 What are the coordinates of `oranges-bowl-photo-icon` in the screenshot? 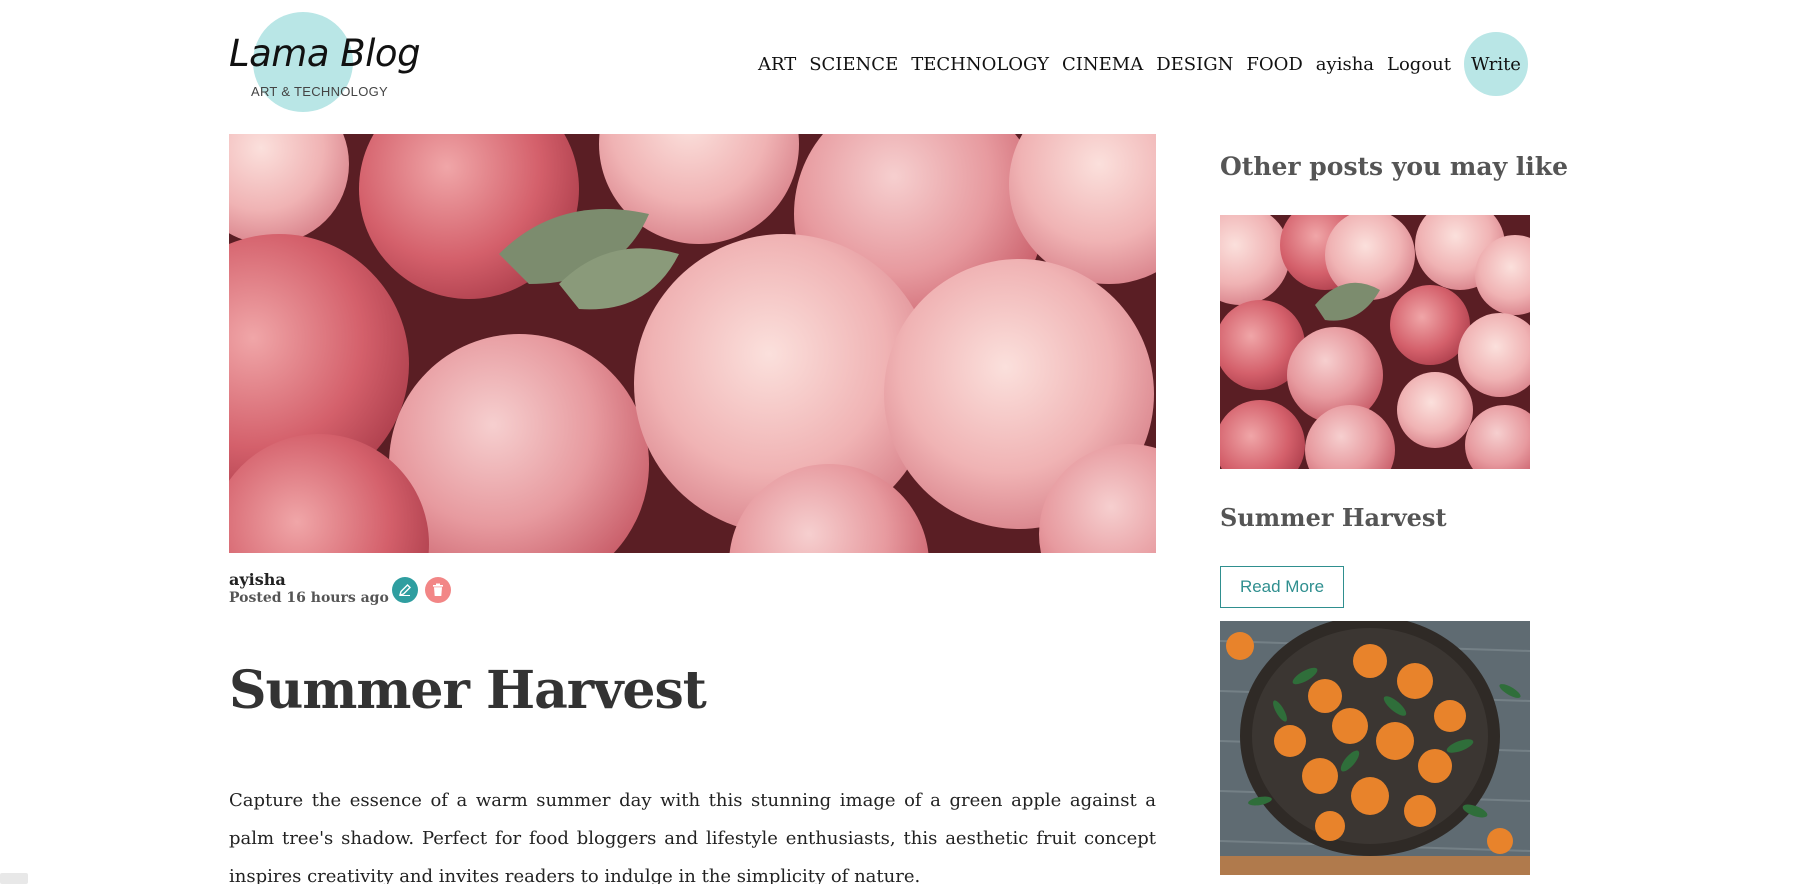 It's located at (1375, 748).